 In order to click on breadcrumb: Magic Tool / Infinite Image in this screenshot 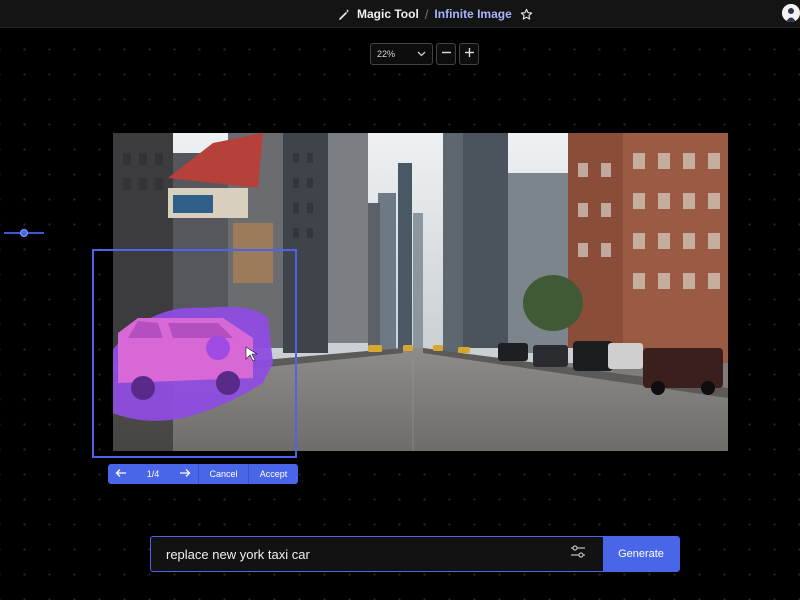, I will do `click(435, 14)`.